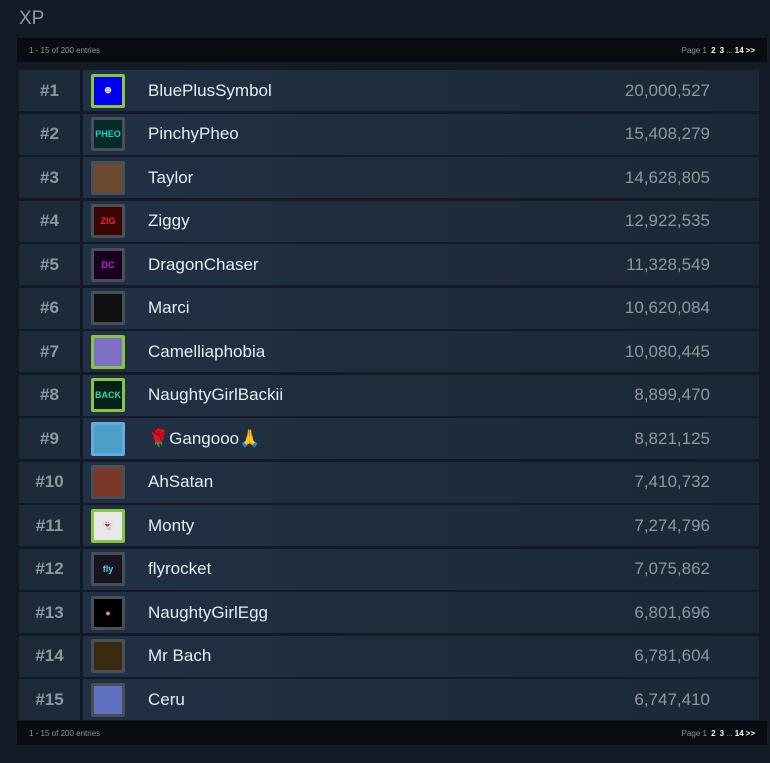 Image resolution: width=770 pixels, height=763 pixels. Describe the element at coordinates (421, 264) in the screenshot. I see `player-entry: DC DragonChaser 11,328,549` at that location.